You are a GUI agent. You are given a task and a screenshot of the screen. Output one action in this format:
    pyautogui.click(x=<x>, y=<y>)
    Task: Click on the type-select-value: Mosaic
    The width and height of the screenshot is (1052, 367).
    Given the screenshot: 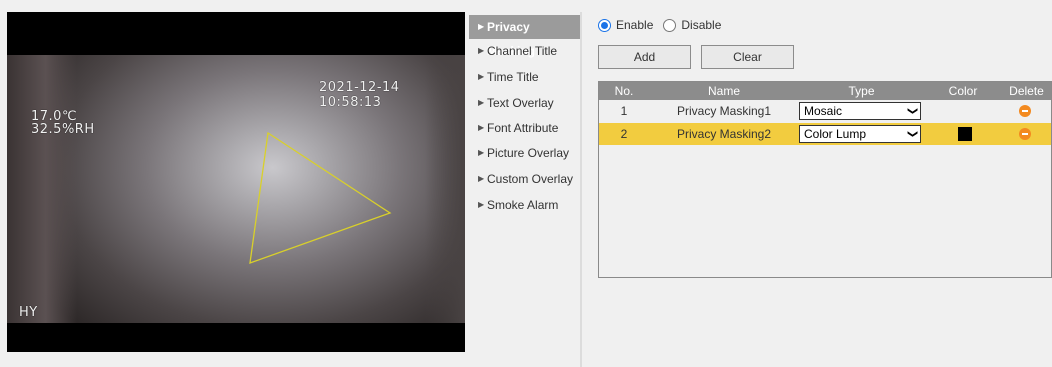 What is the action you would take?
    pyautogui.click(x=823, y=111)
    